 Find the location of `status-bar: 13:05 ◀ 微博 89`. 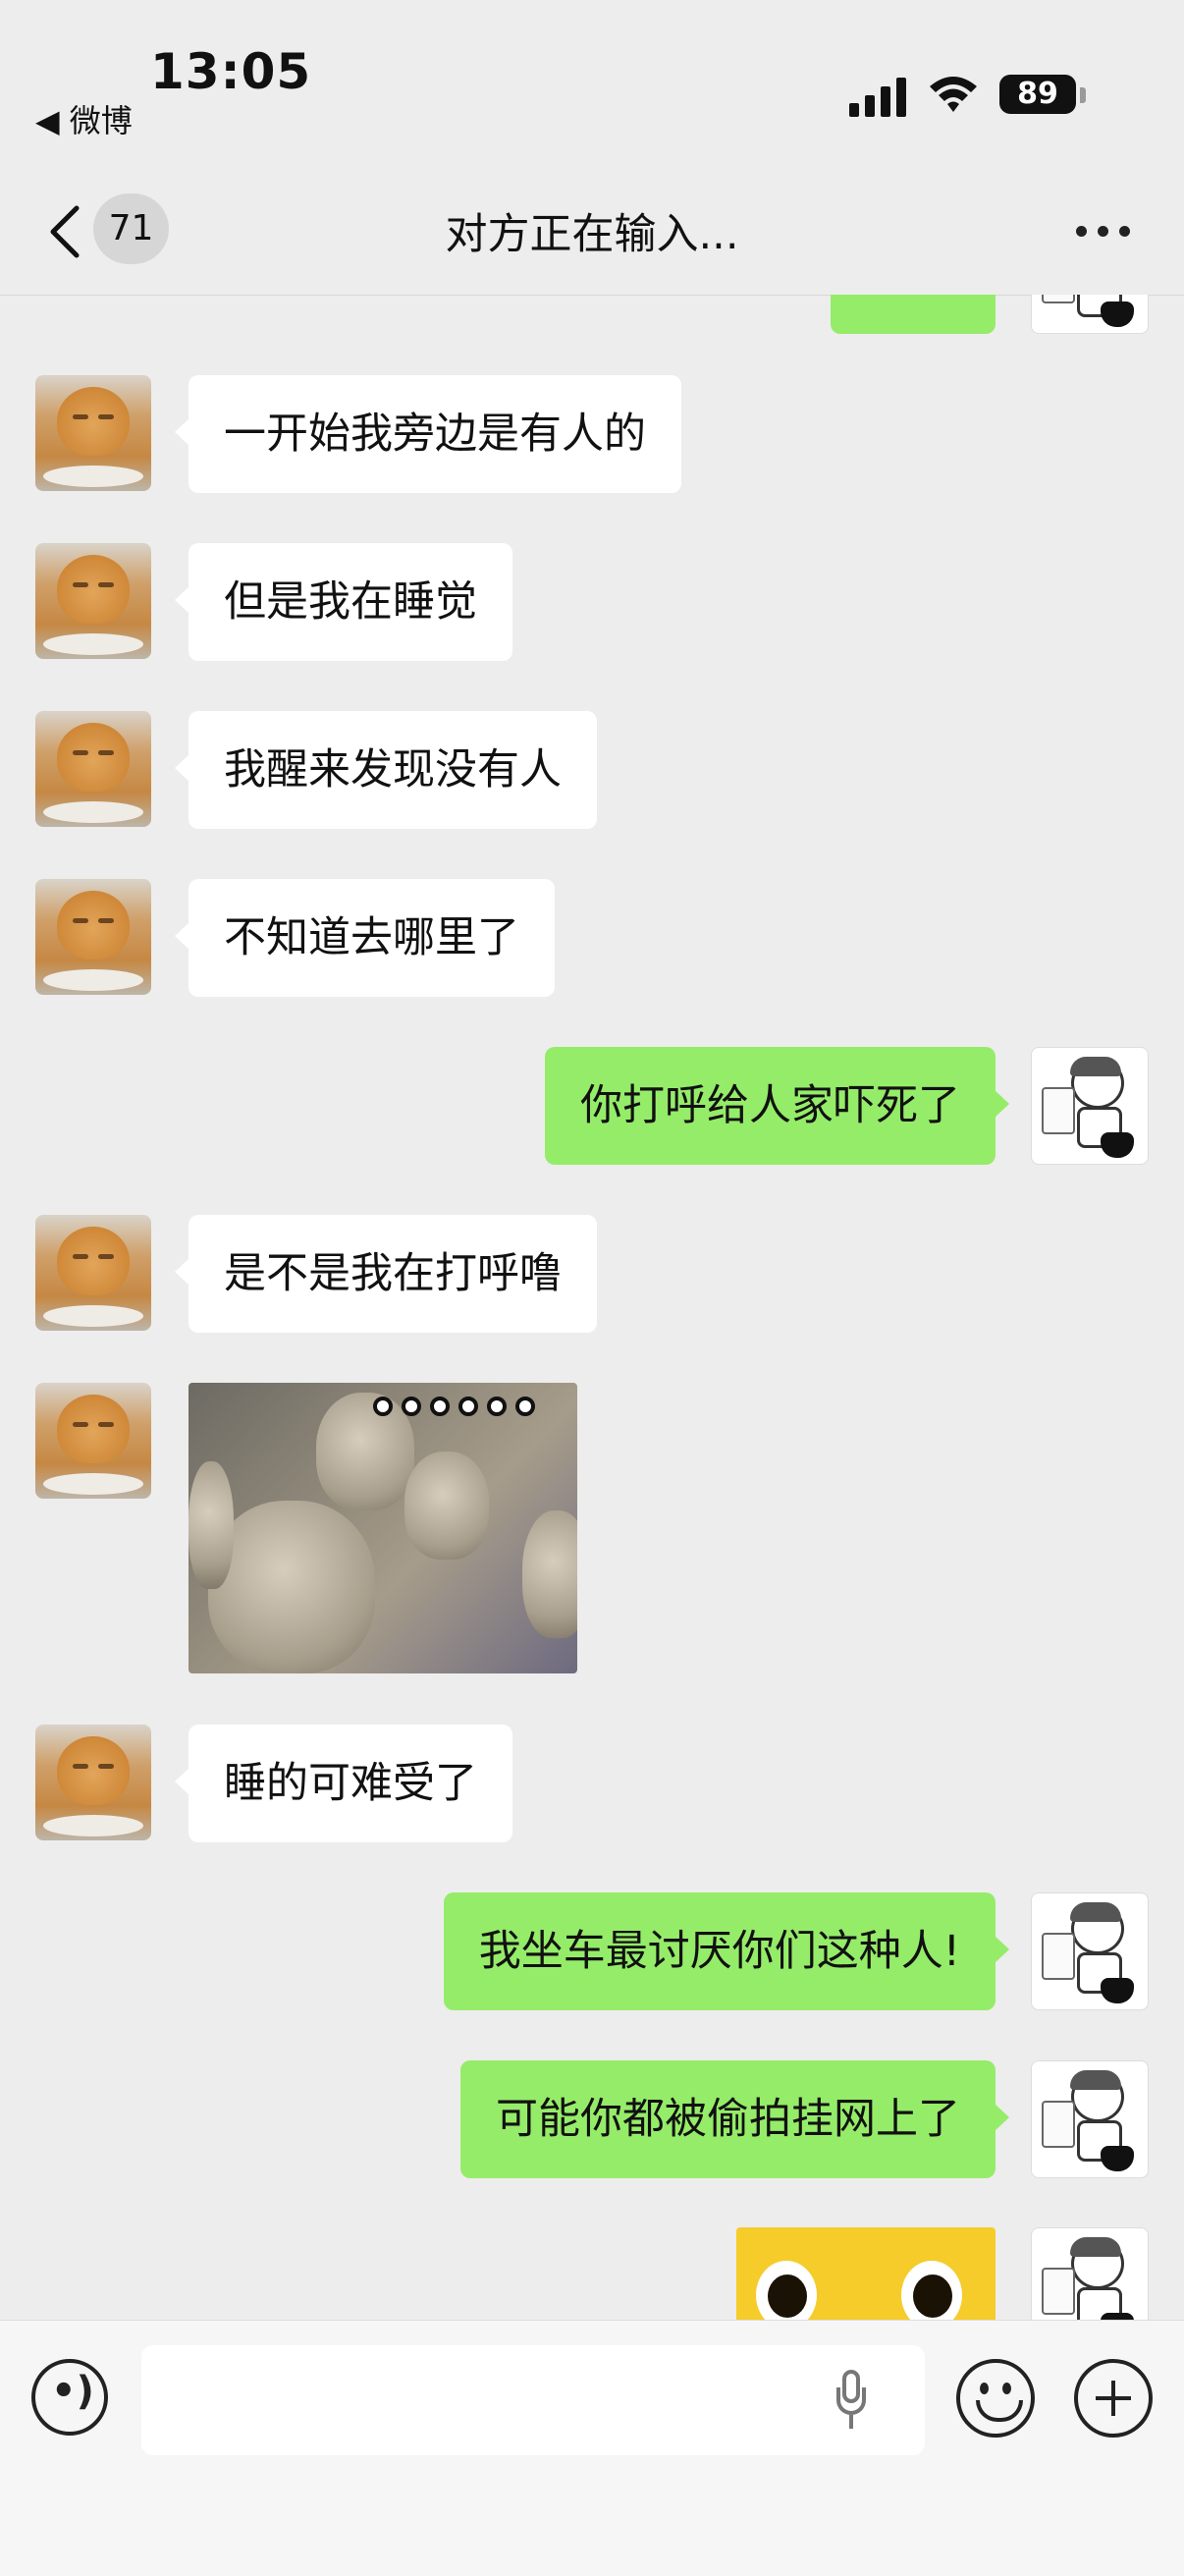

status-bar: 13:05 ◀ 微博 89 is located at coordinates (592, 84).